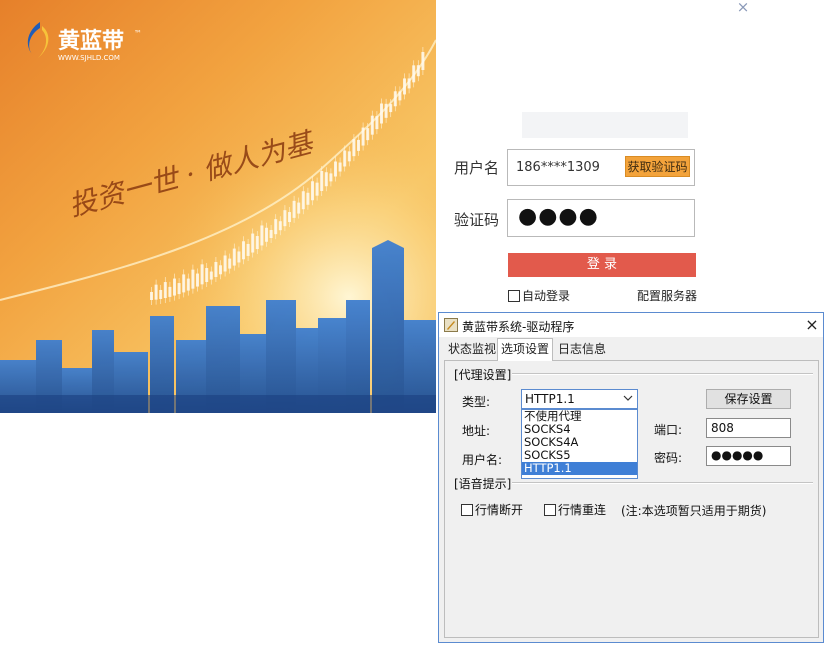  What do you see at coordinates (748, 428) in the screenshot?
I see `port-input: 808` at bounding box center [748, 428].